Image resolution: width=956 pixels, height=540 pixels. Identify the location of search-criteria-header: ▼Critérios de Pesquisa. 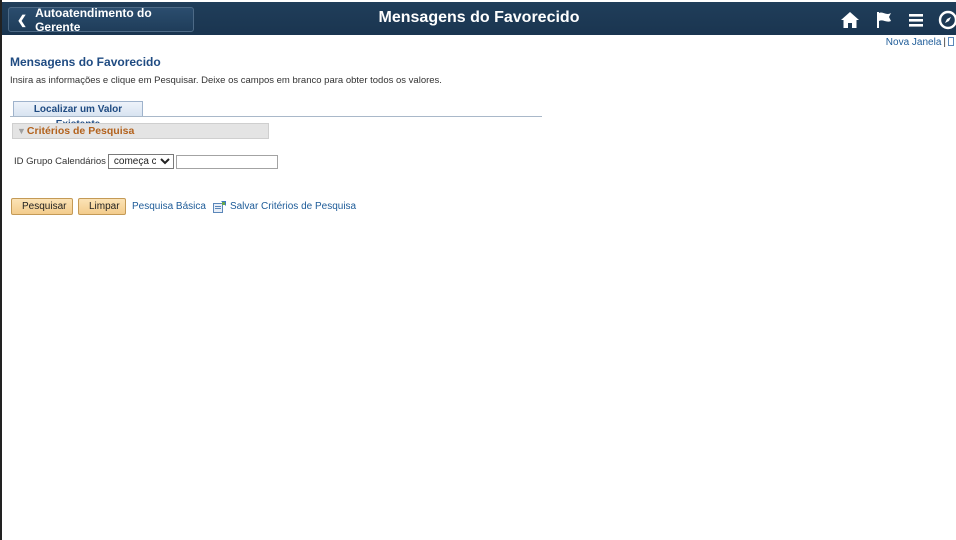
(140, 131).